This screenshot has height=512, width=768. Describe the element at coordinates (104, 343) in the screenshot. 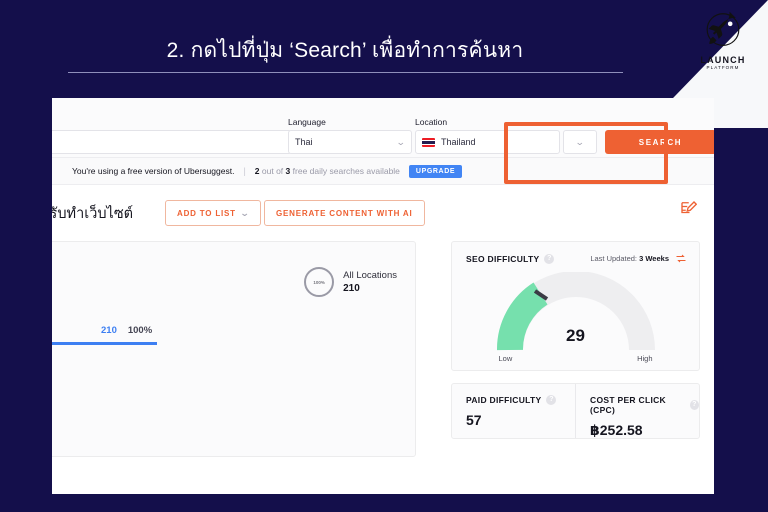

I see `volume-bar` at that location.